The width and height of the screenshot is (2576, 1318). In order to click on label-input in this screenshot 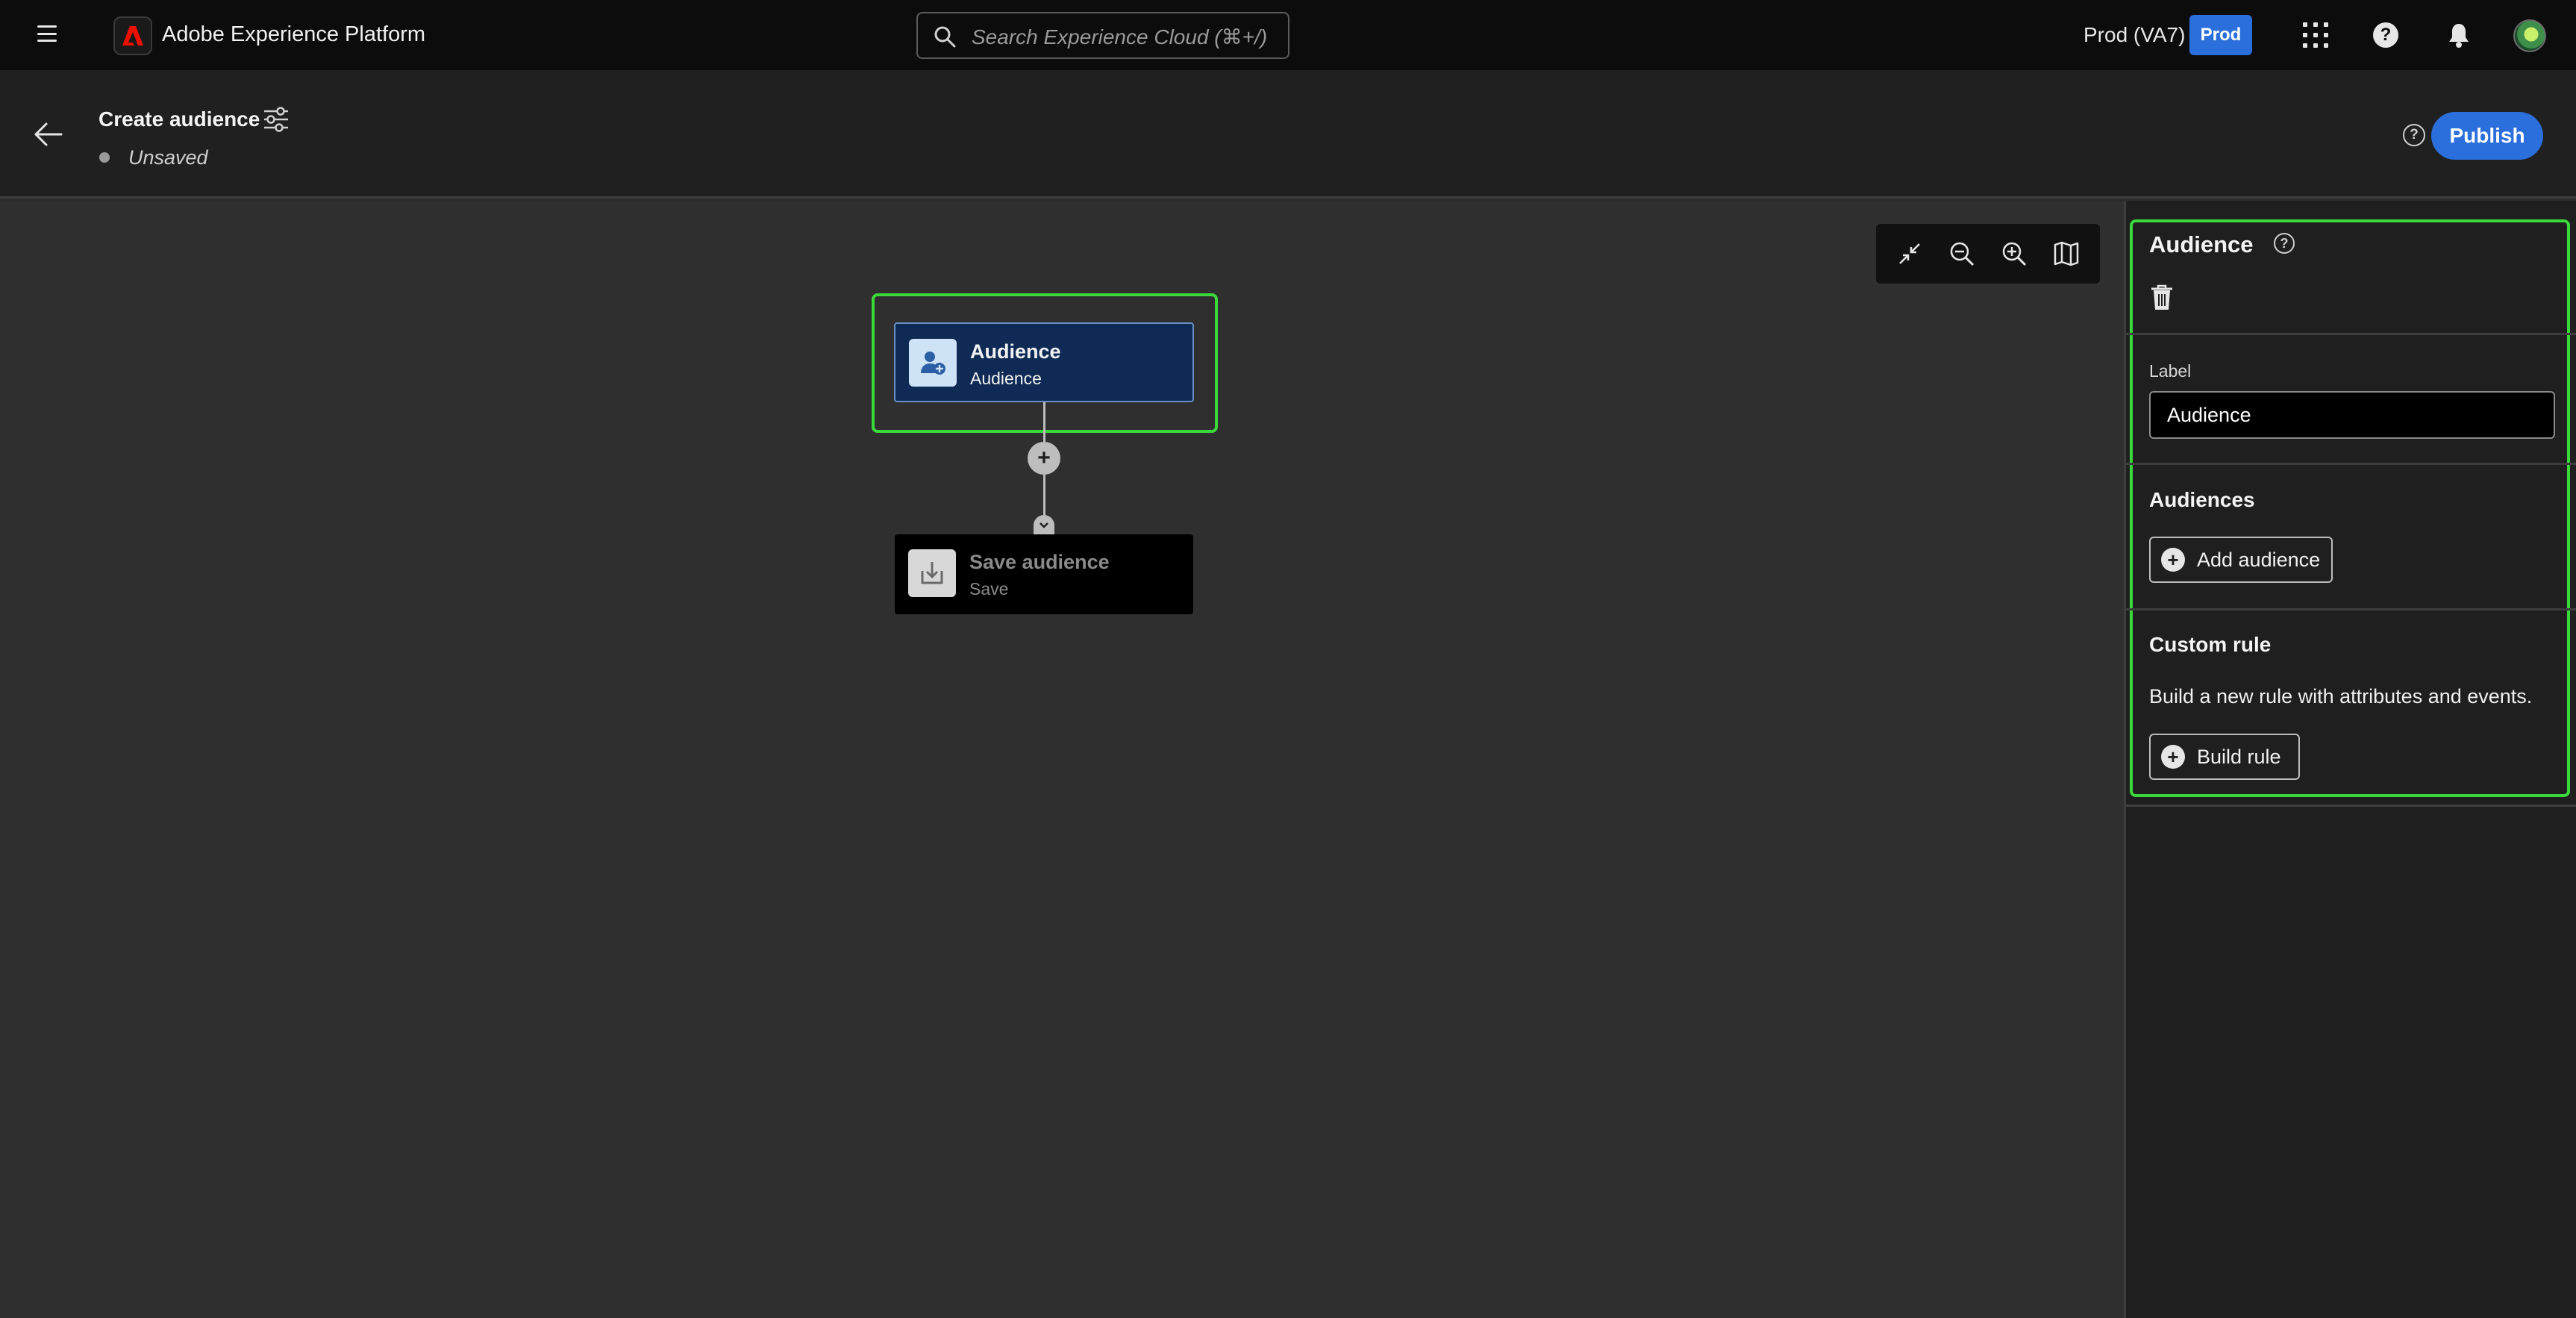, I will do `click(2352, 415)`.